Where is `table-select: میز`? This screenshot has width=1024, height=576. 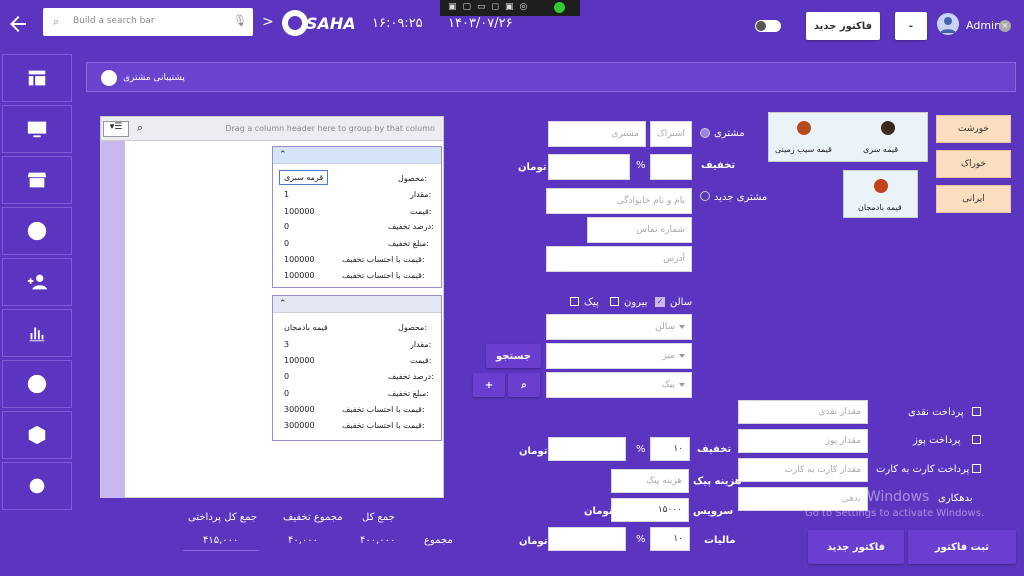 table-select: میز is located at coordinates (619, 356).